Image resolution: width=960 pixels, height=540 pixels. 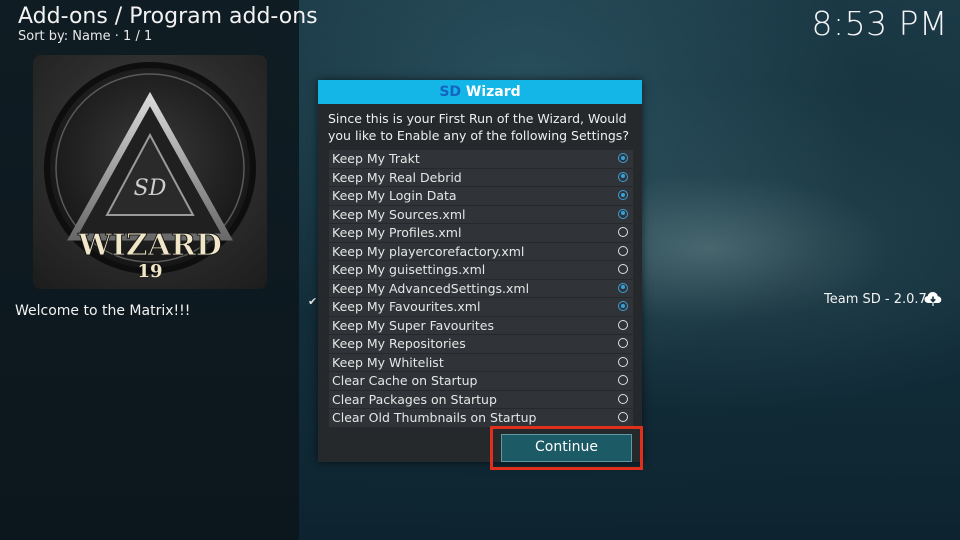 What do you see at coordinates (450, 92) in the screenshot?
I see `dialog-title-sd: SD` at bounding box center [450, 92].